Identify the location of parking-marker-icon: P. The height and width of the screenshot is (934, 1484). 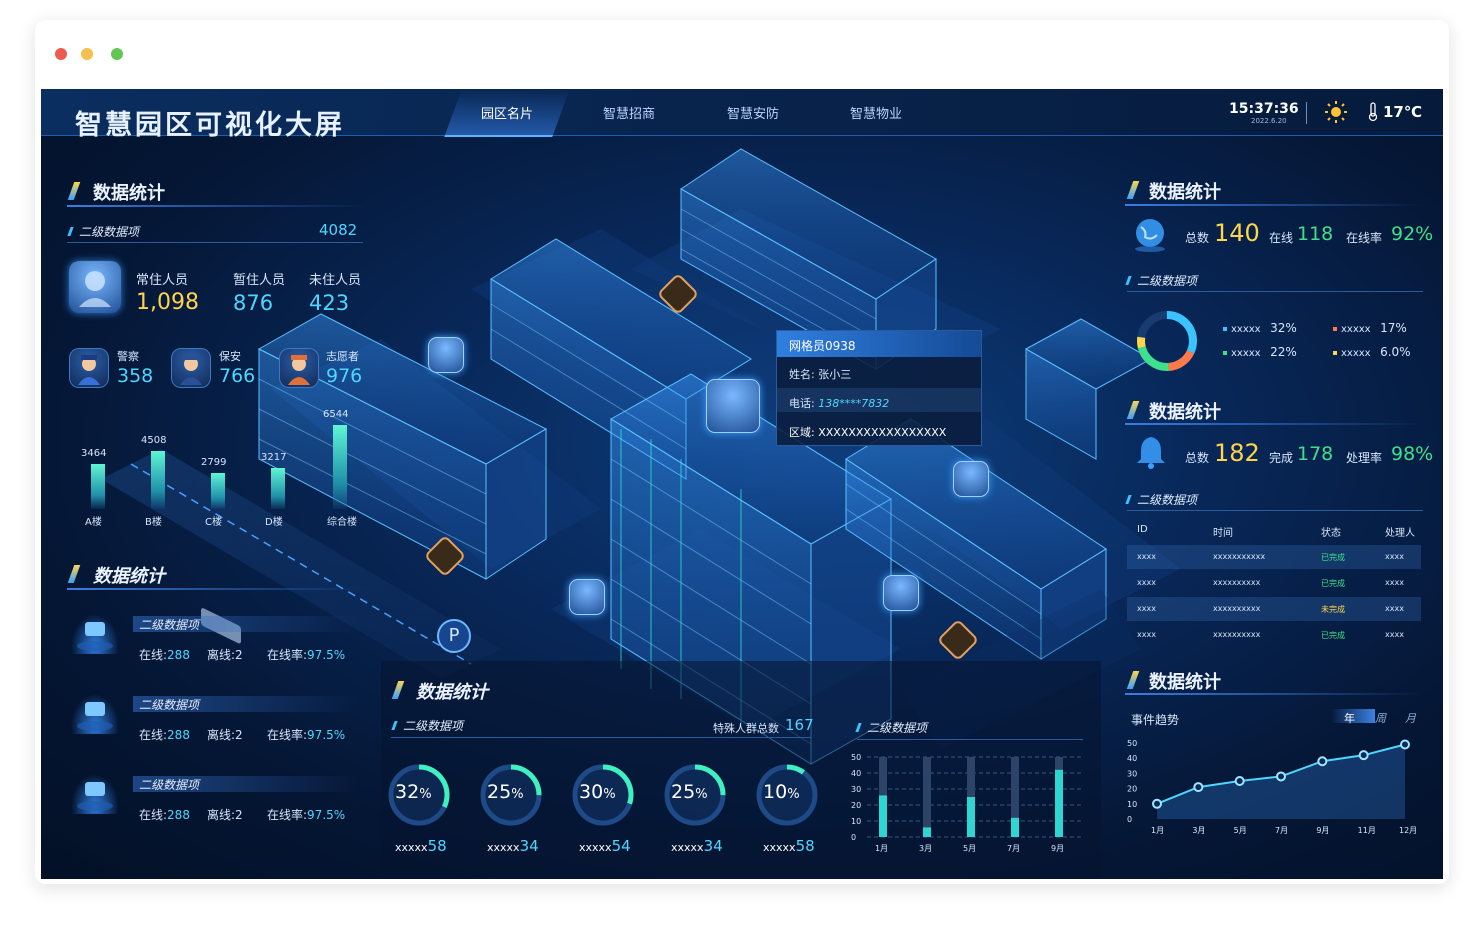
(454, 636).